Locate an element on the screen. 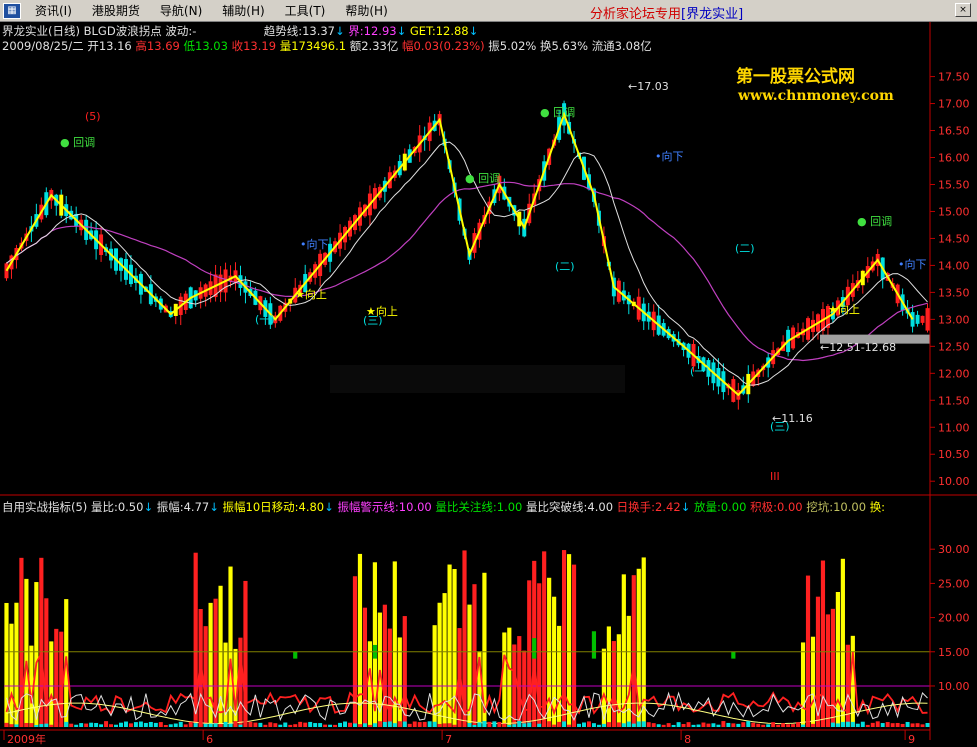  wave-count-label: (一) is located at coordinates (265, 319).